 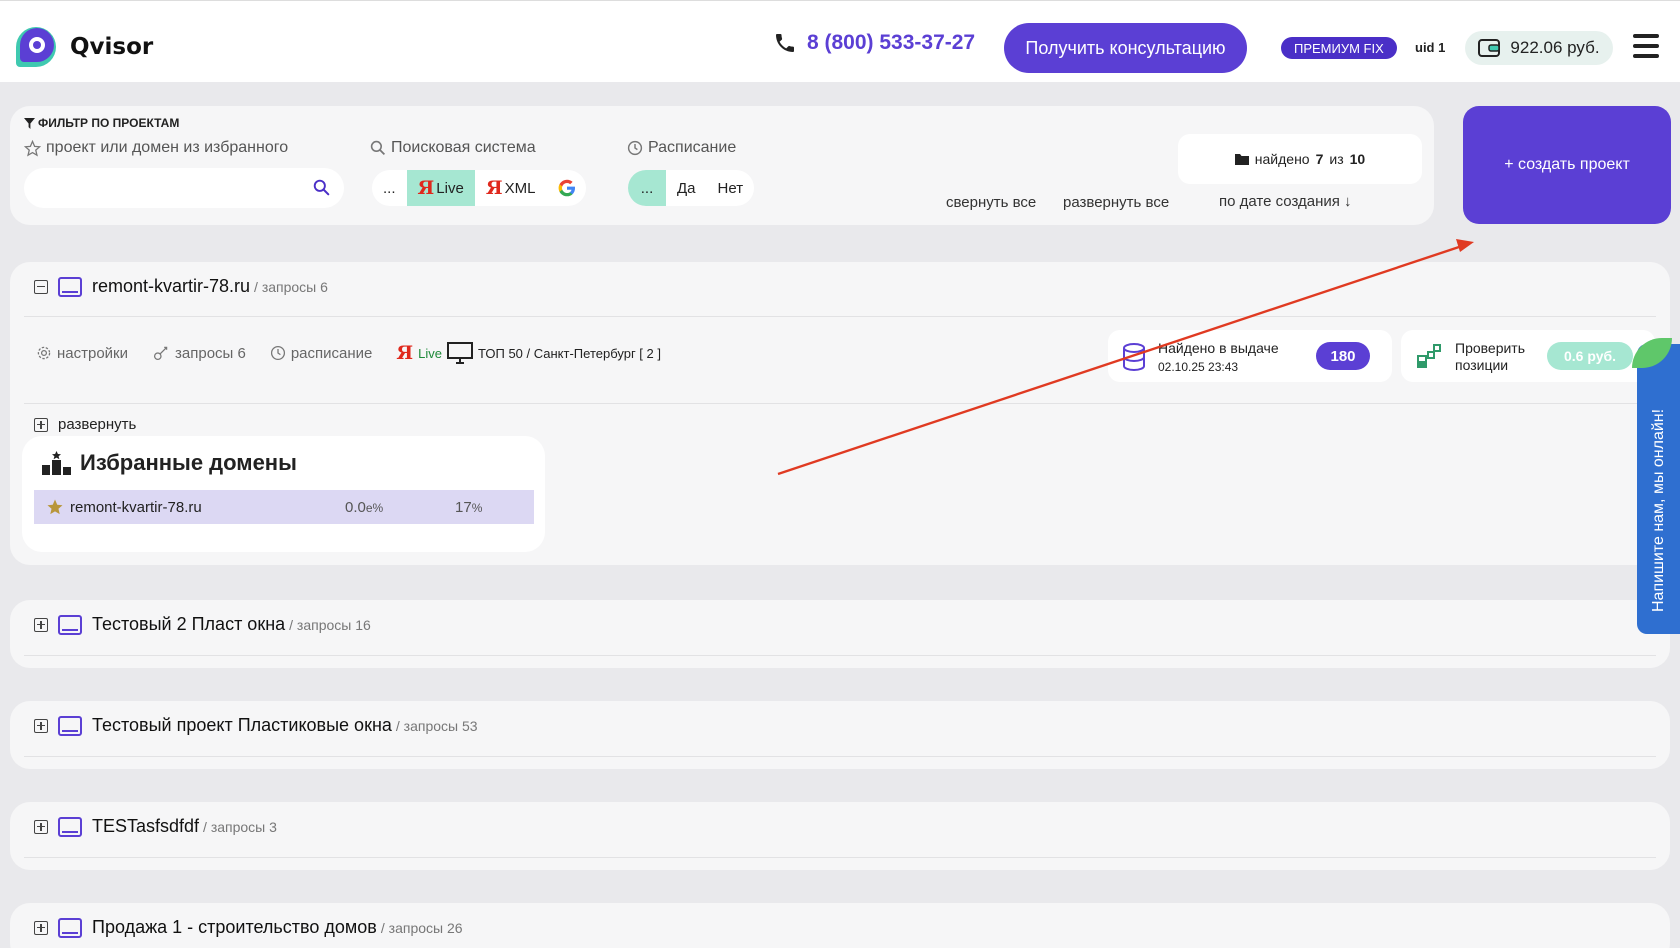 I want to click on balance-badge: 922.06 руб., so click(x=1539, y=48).